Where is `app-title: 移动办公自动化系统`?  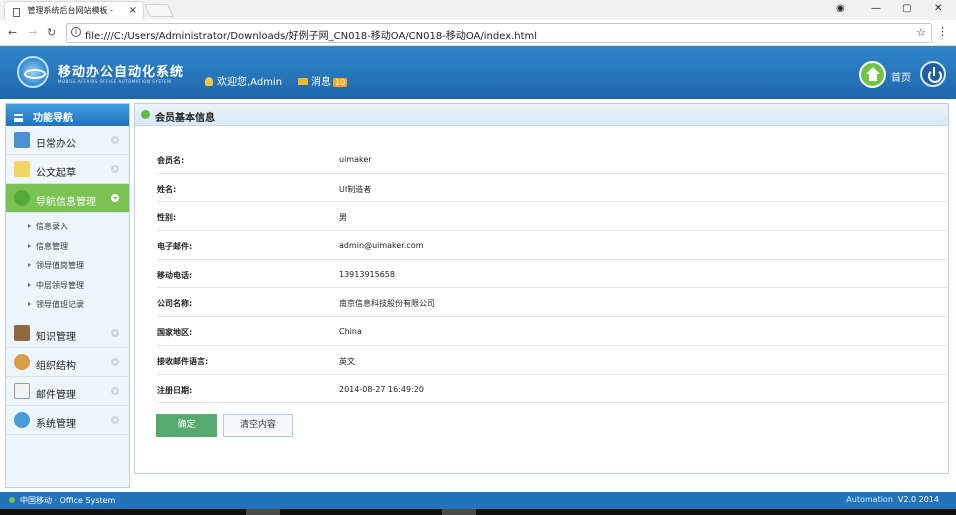 app-title: 移动办公自动化系统 is located at coordinates (121, 72).